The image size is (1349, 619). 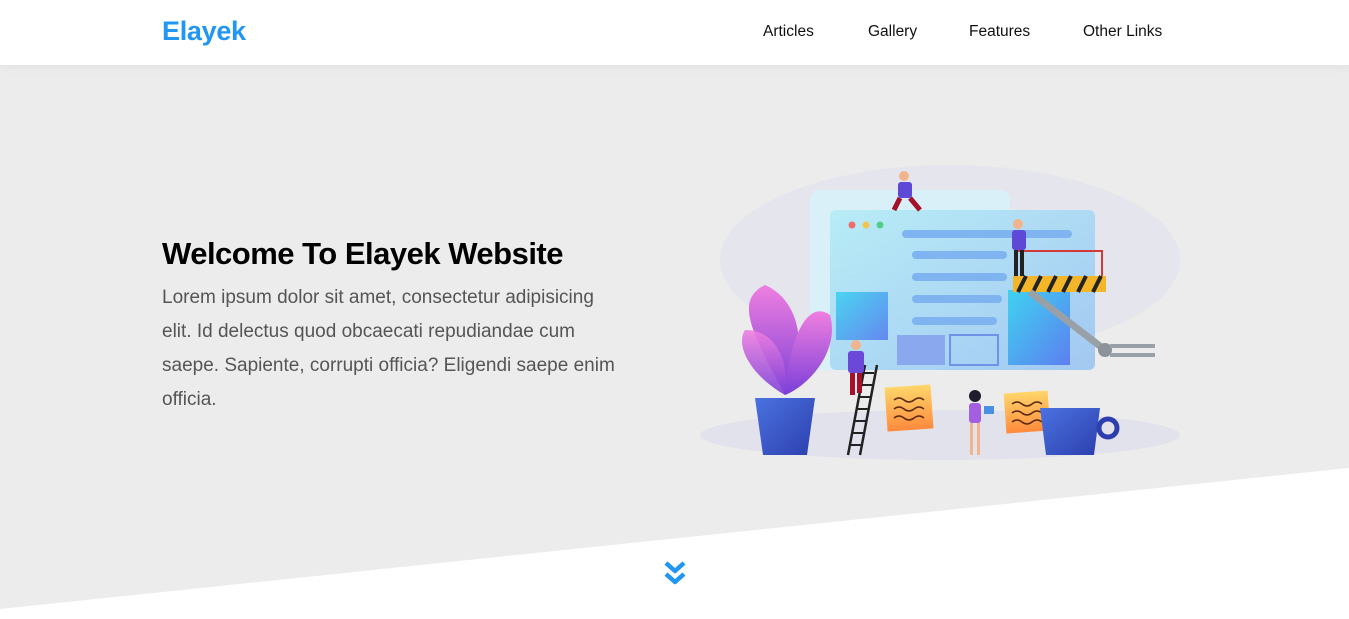 What do you see at coordinates (892, 32) in the screenshot?
I see `nav-link-gallery: Gallery` at bounding box center [892, 32].